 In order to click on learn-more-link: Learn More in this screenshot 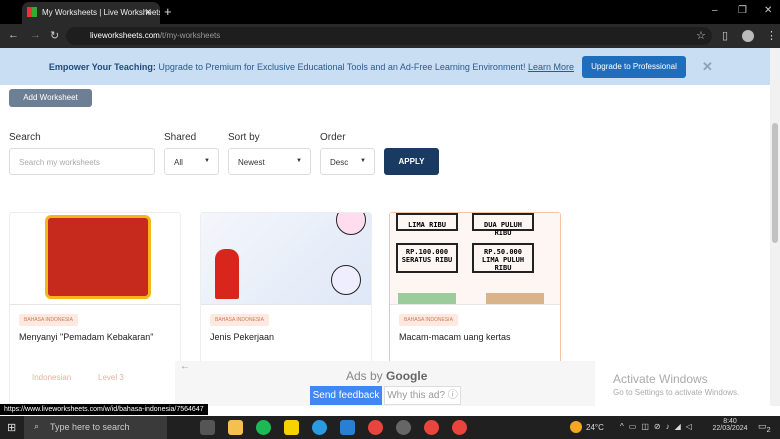, I will do `click(551, 67)`.